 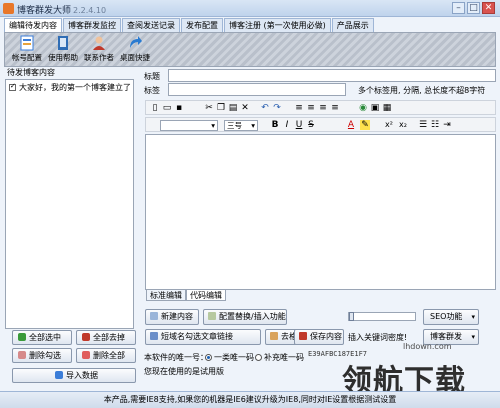 I want to click on select-all-button: 全部选中, so click(x=42, y=337).